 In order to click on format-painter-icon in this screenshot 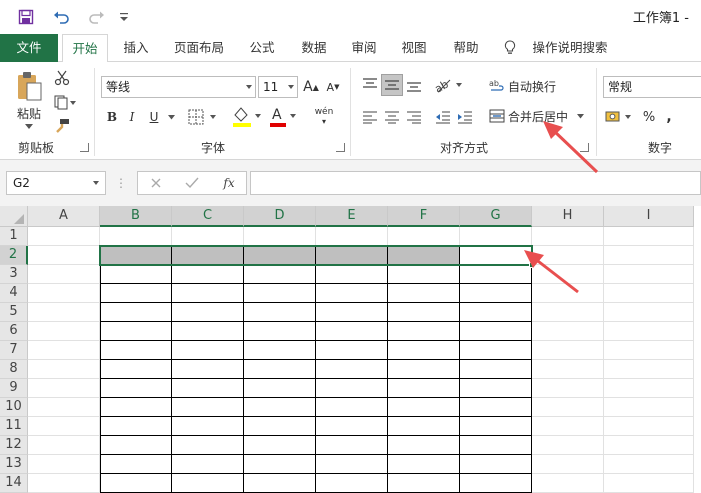, I will do `click(62, 126)`.